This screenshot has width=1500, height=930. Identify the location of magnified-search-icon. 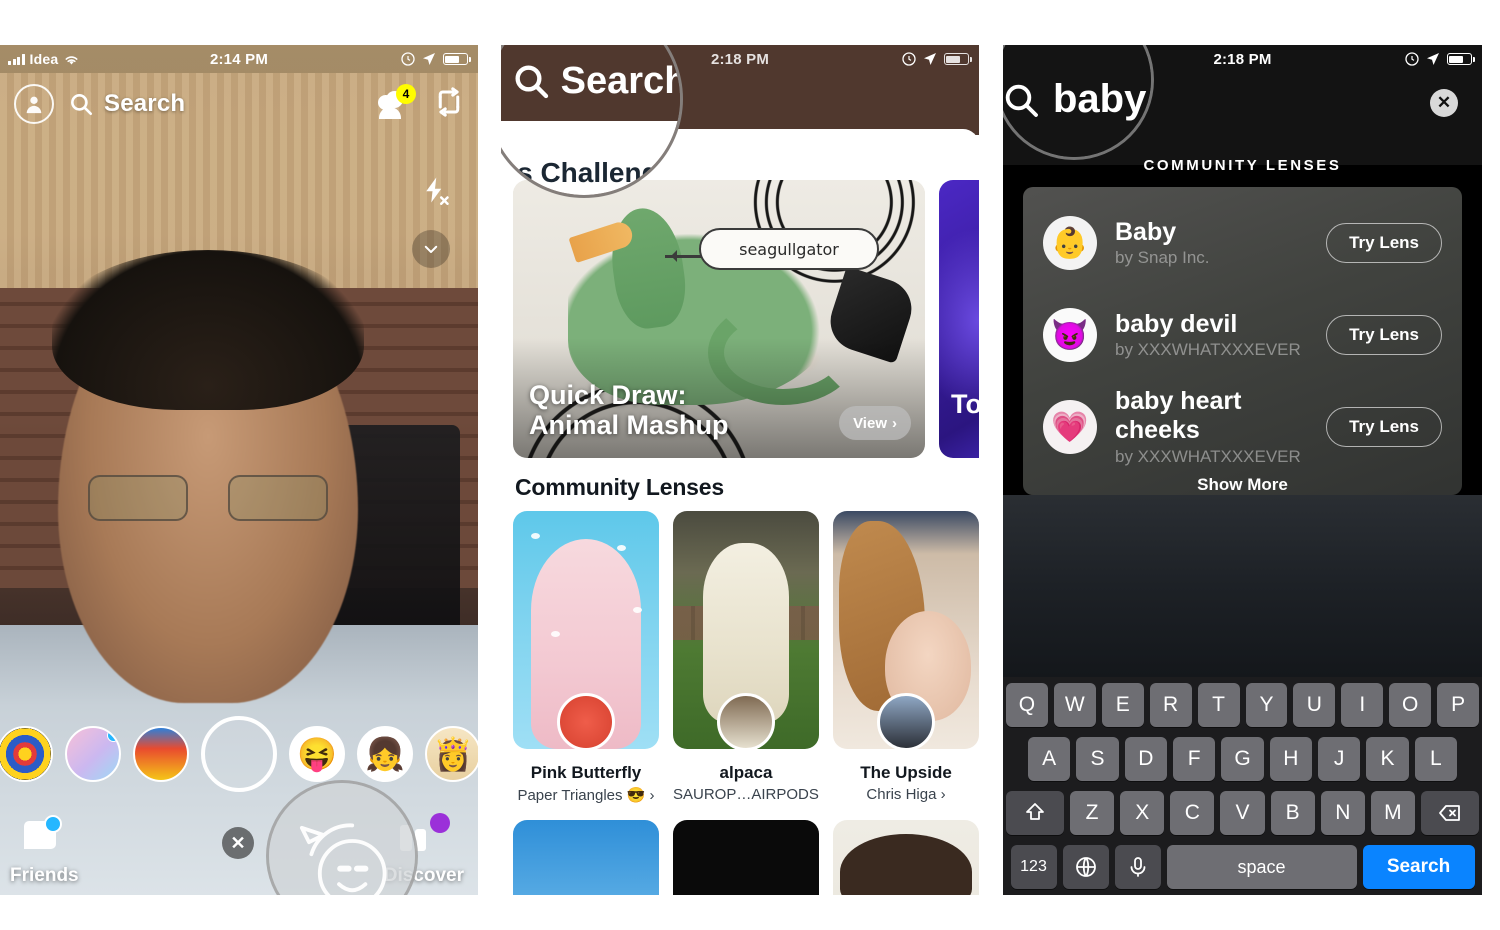
(1021, 100).